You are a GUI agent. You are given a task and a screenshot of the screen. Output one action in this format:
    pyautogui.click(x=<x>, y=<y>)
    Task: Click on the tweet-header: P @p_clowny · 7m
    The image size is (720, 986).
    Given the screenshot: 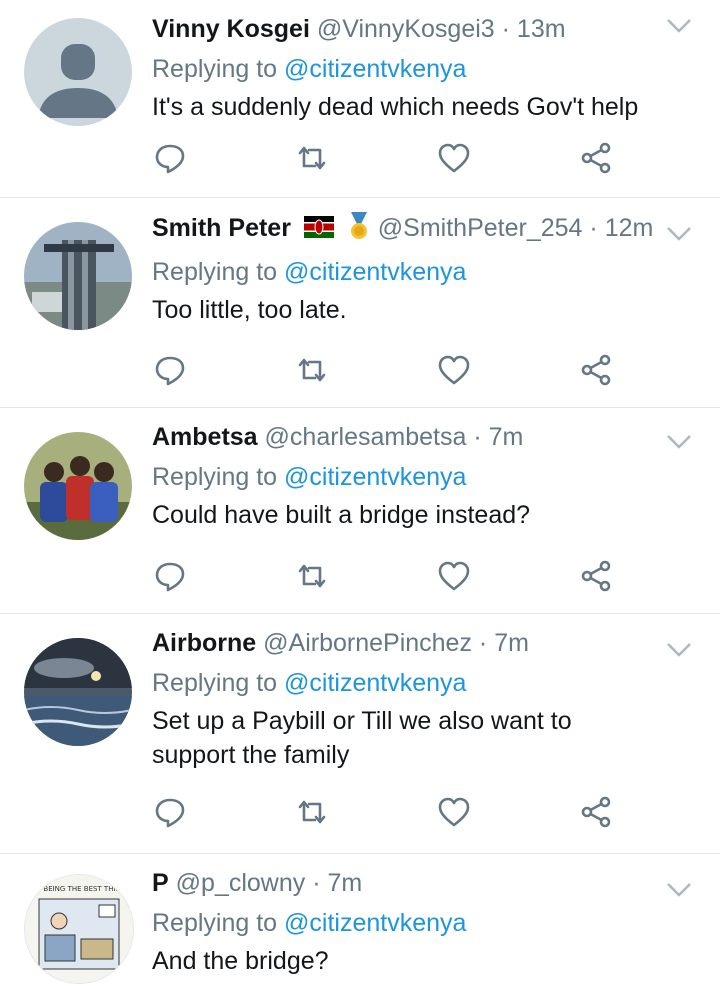 What is the action you would take?
    pyautogui.click(x=396, y=883)
    